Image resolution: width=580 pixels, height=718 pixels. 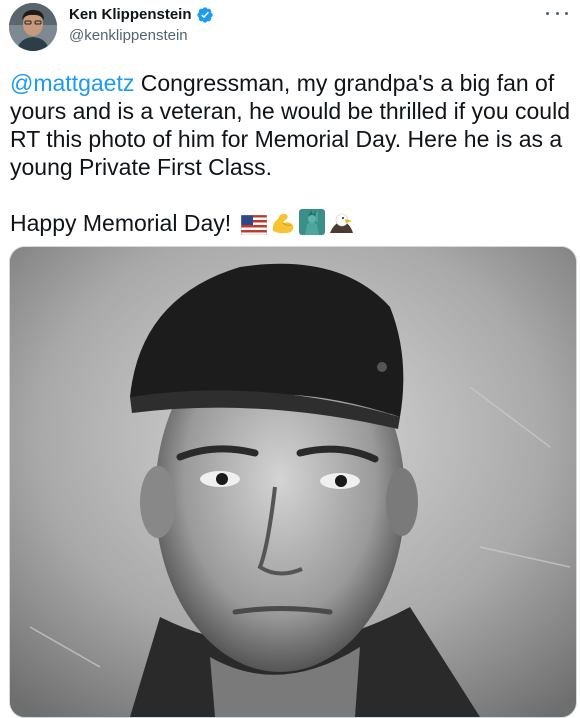 I want to click on tweet-closing: Happy Memorial Day!, so click(x=124, y=223).